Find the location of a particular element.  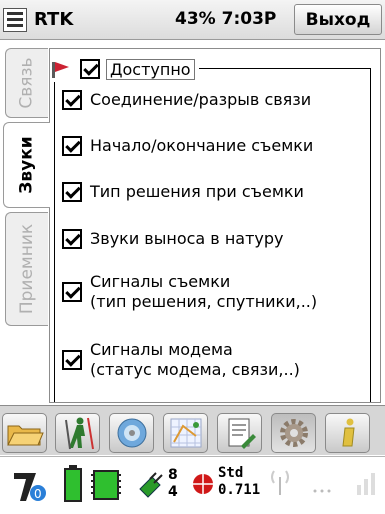

grid-map-icon is located at coordinates (185, 433).